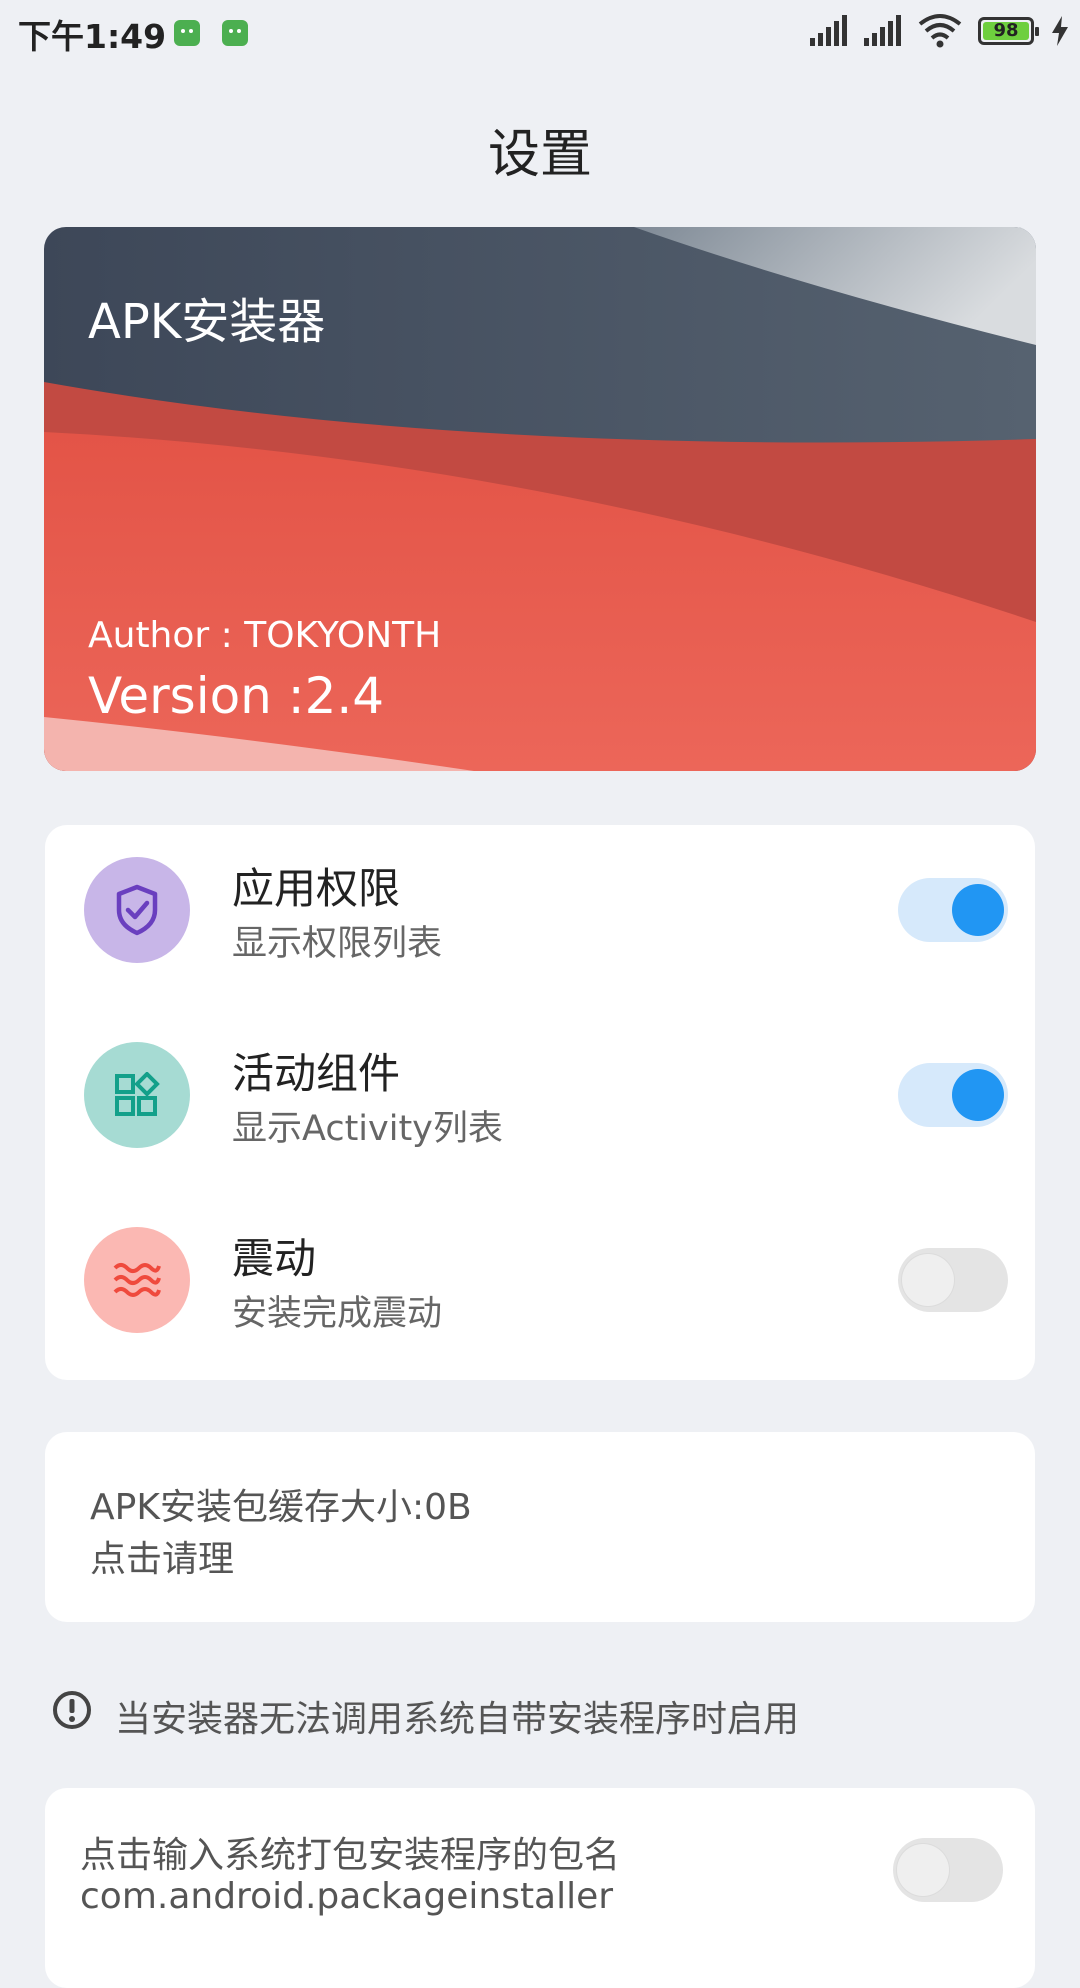  Describe the element at coordinates (1060, 31) in the screenshot. I see `charging-icon` at that location.